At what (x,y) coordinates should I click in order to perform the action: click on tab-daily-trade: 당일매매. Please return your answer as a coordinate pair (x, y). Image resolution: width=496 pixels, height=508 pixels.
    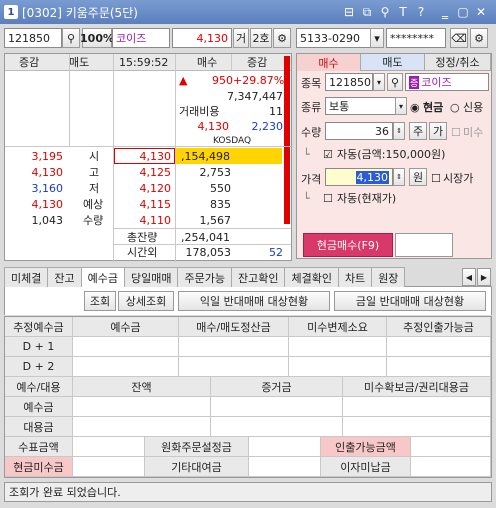
    Looking at the image, I should click on (151, 277).